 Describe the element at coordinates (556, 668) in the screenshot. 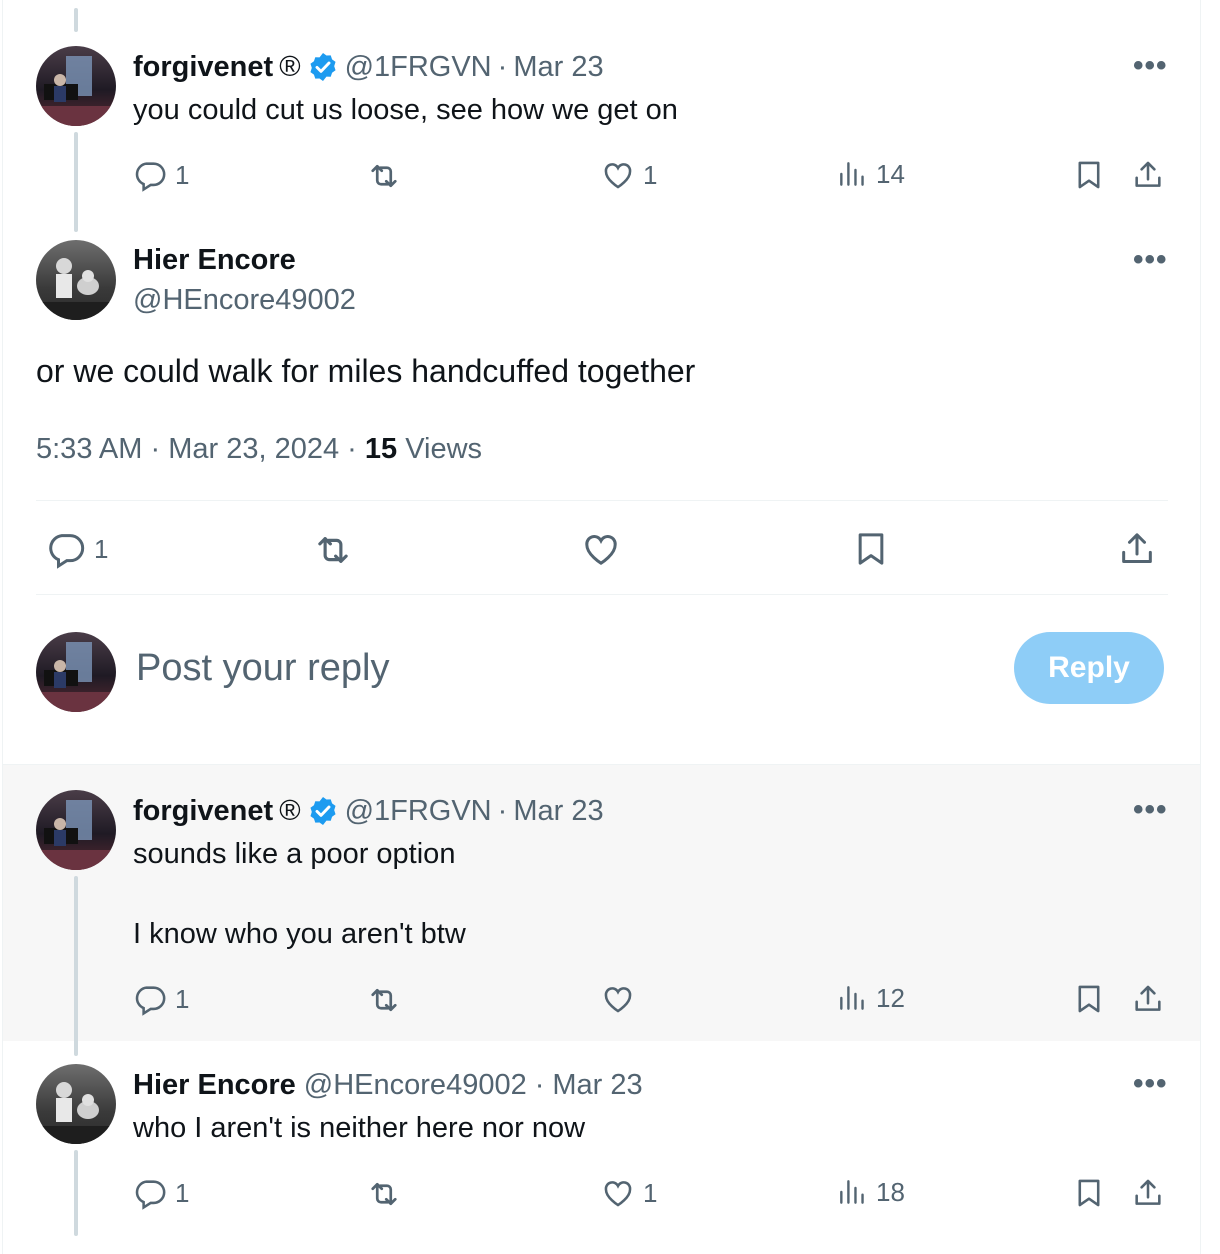

I see `reply-input` at that location.